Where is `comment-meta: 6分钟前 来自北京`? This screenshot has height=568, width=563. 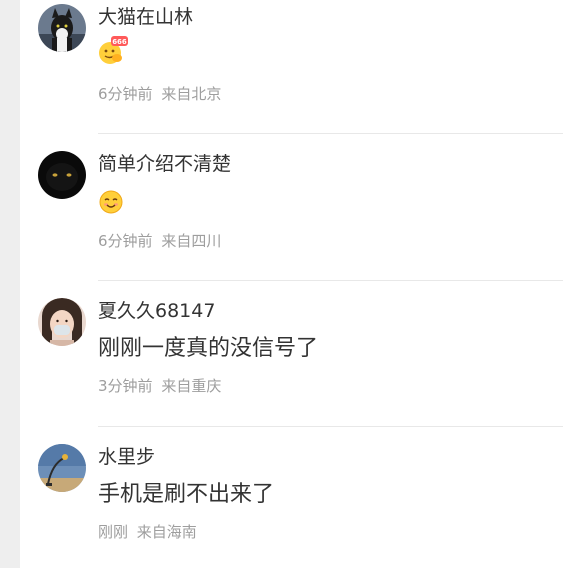 comment-meta: 6分钟前 来自北京 is located at coordinates (330, 94).